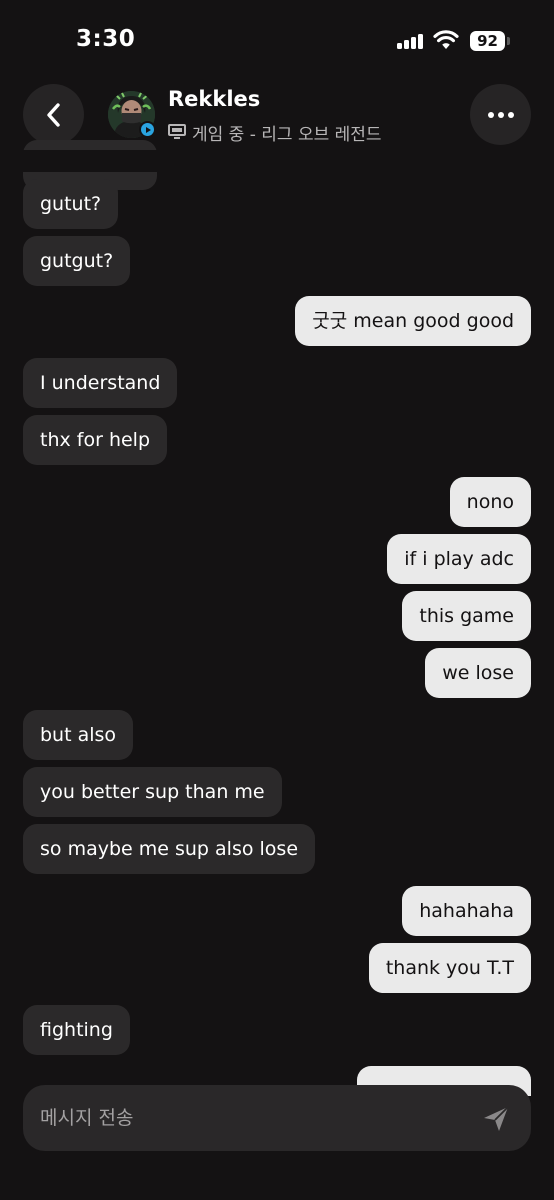  Describe the element at coordinates (106, 39) in the screenshot. I see `status-time: 3:30` at that location.